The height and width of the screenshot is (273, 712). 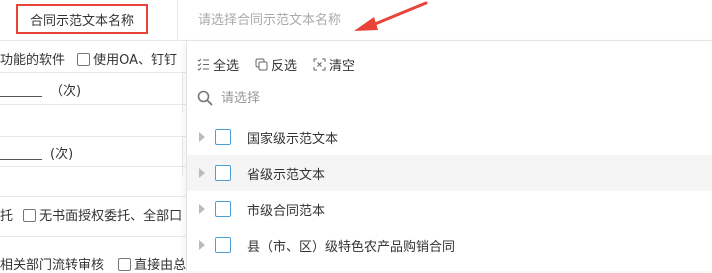 What do you see at coordinates (371, 98) in the screenshot?
I see `dropdown-search-input` at bounding box center [371, 98].